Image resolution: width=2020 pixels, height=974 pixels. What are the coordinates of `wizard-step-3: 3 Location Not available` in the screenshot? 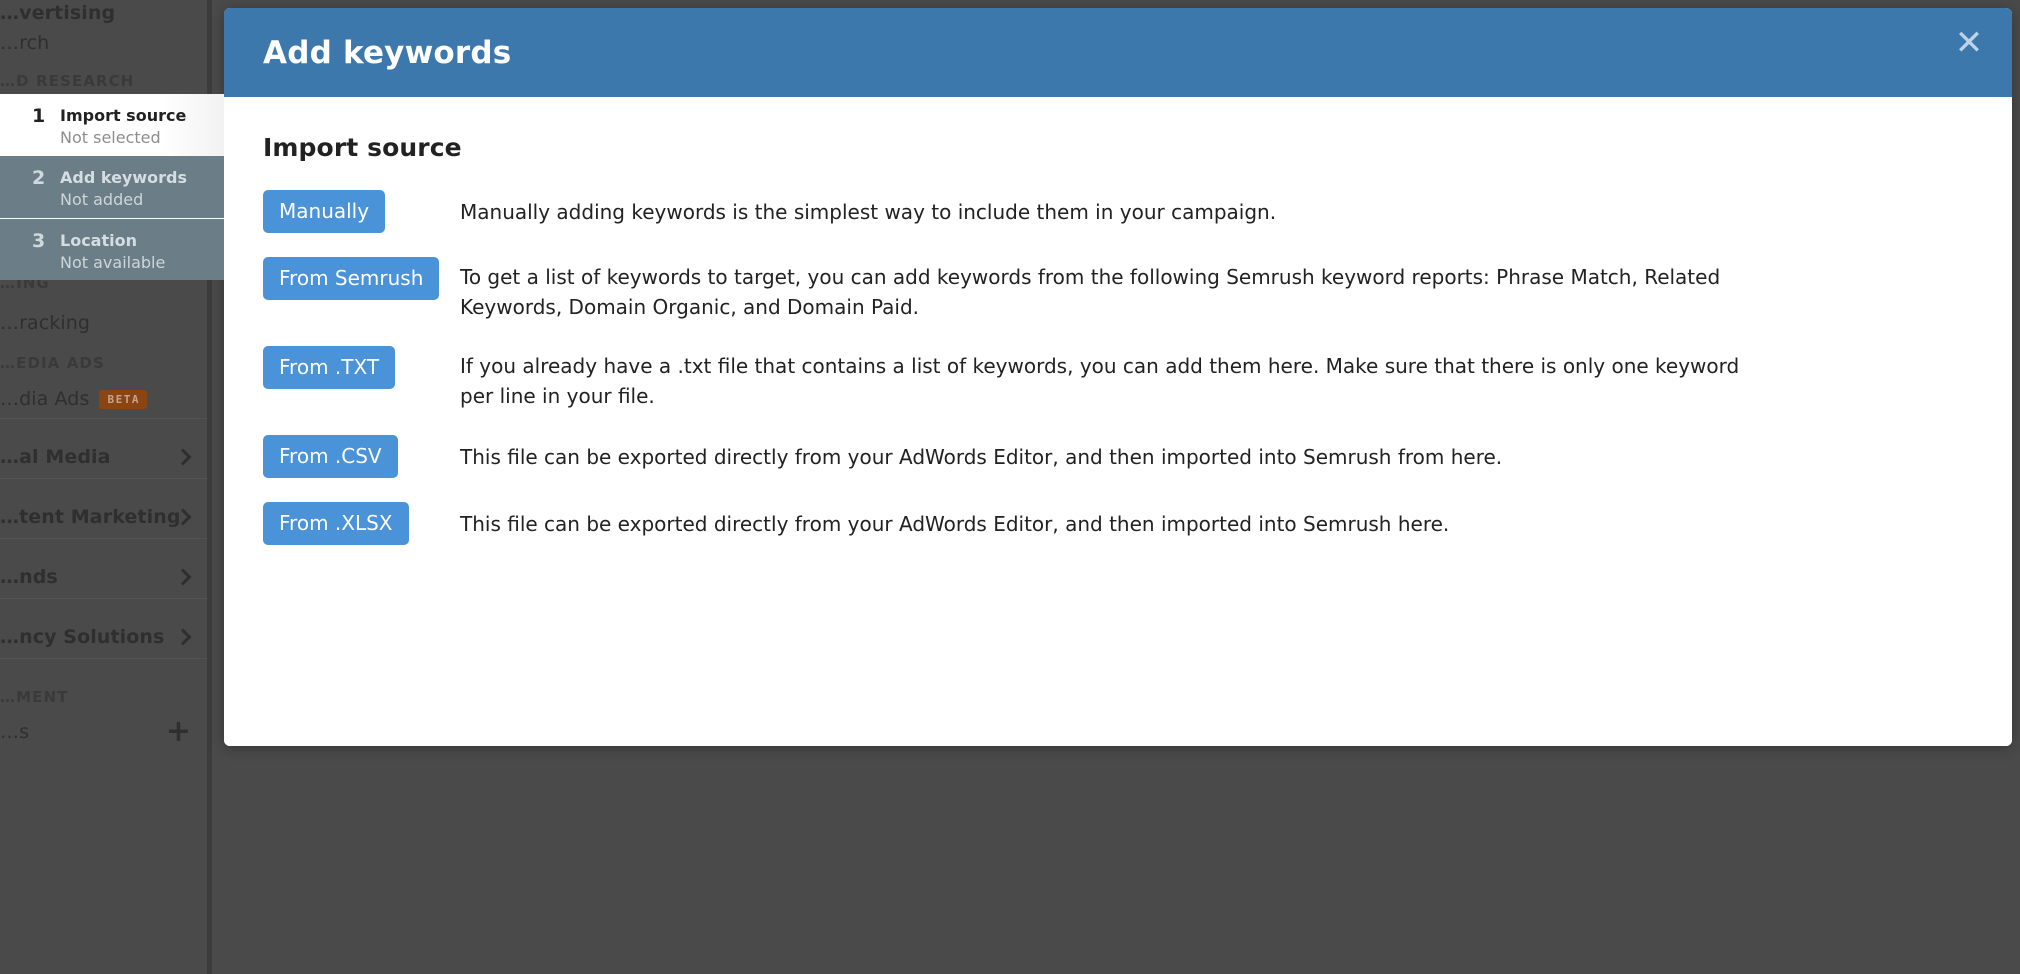 It's located at (112, 249).